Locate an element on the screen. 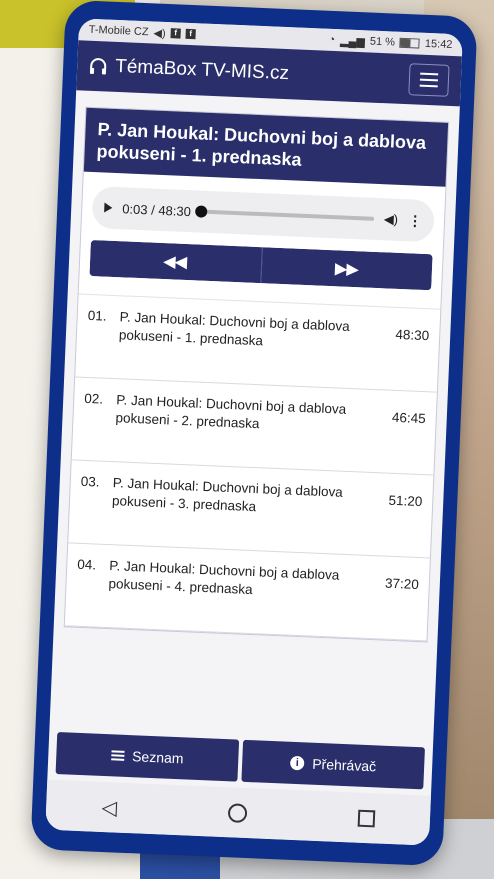 The width and height of the screenshot is (494, 879). wifi-icon: ◔ is located at coordinates (332, 40).